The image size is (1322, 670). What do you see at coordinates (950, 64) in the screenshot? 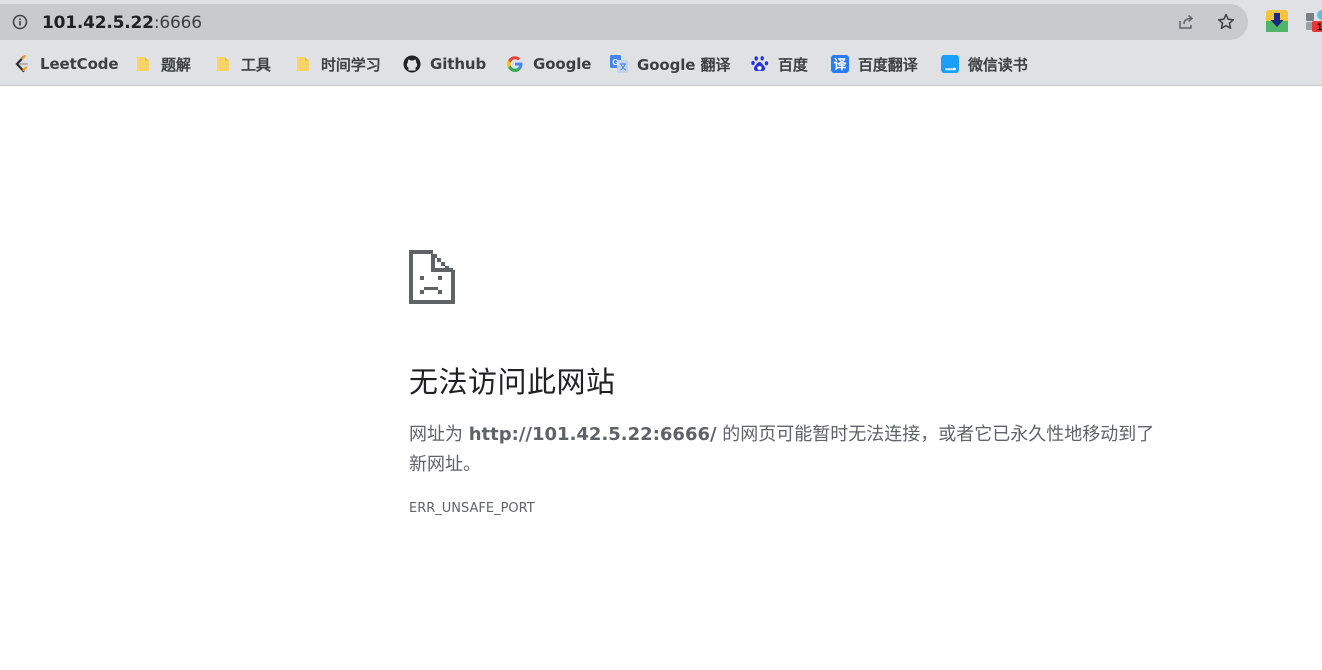
I see `weread-icon` at bounding box center [950, 64].